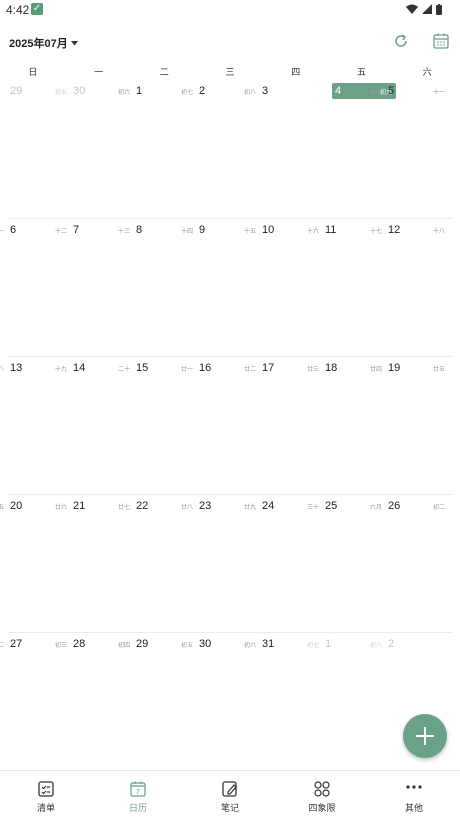 This screenshot has width=460, height=819. I want to click on lunar-date: 廿七, so click(124, 508).